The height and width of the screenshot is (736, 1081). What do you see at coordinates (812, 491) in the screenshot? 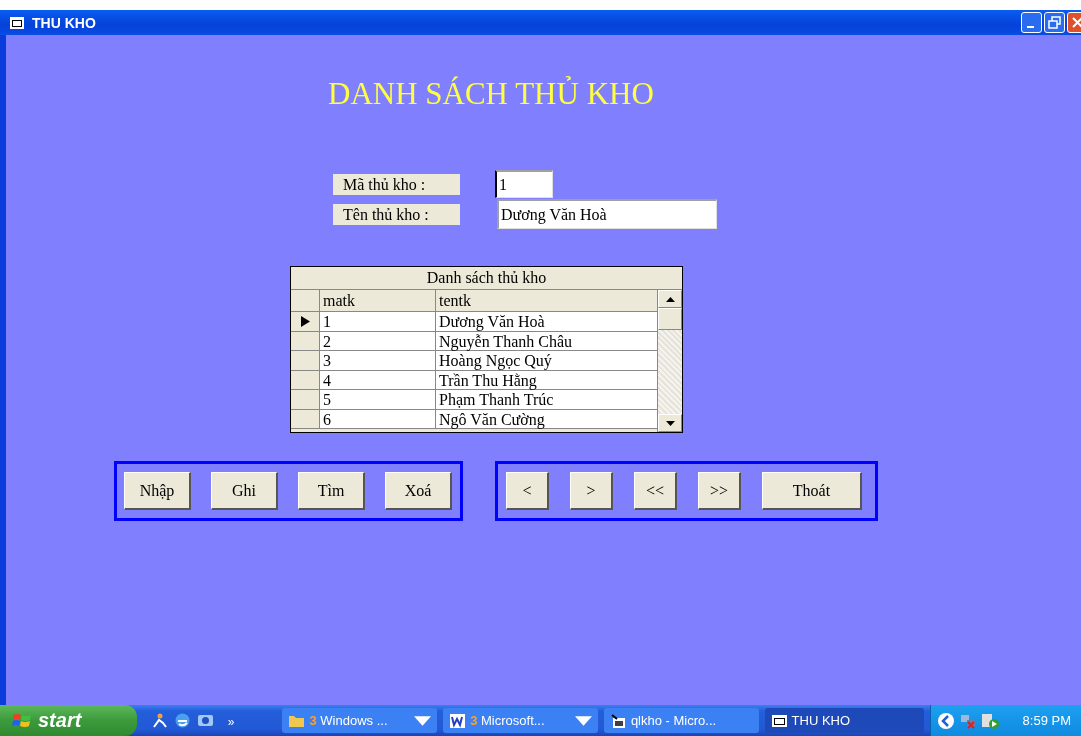
I see `form-button: Thoát` at bounding box center [812, 491].